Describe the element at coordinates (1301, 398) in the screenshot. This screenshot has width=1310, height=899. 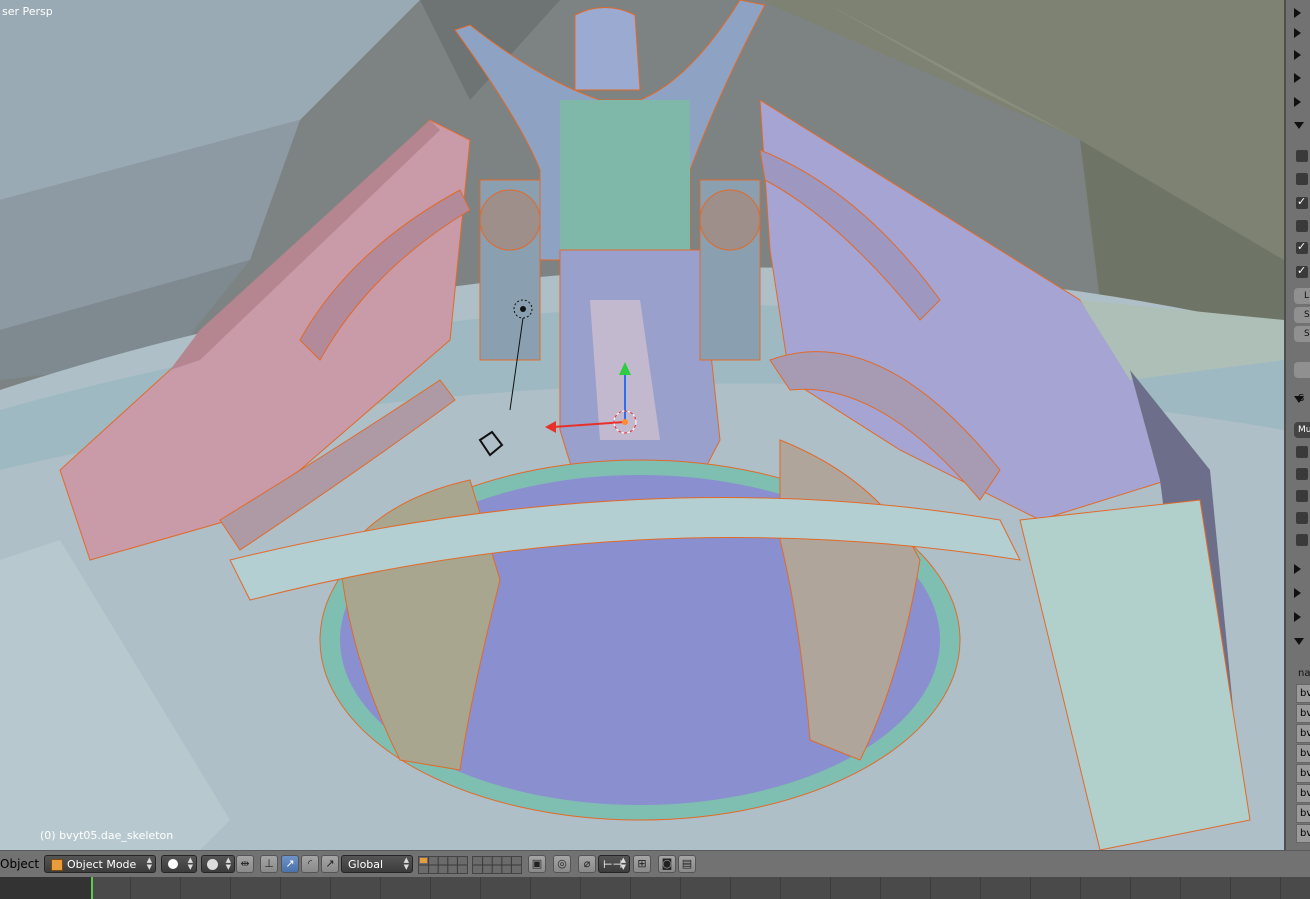
I see `section-label: S` at that location.